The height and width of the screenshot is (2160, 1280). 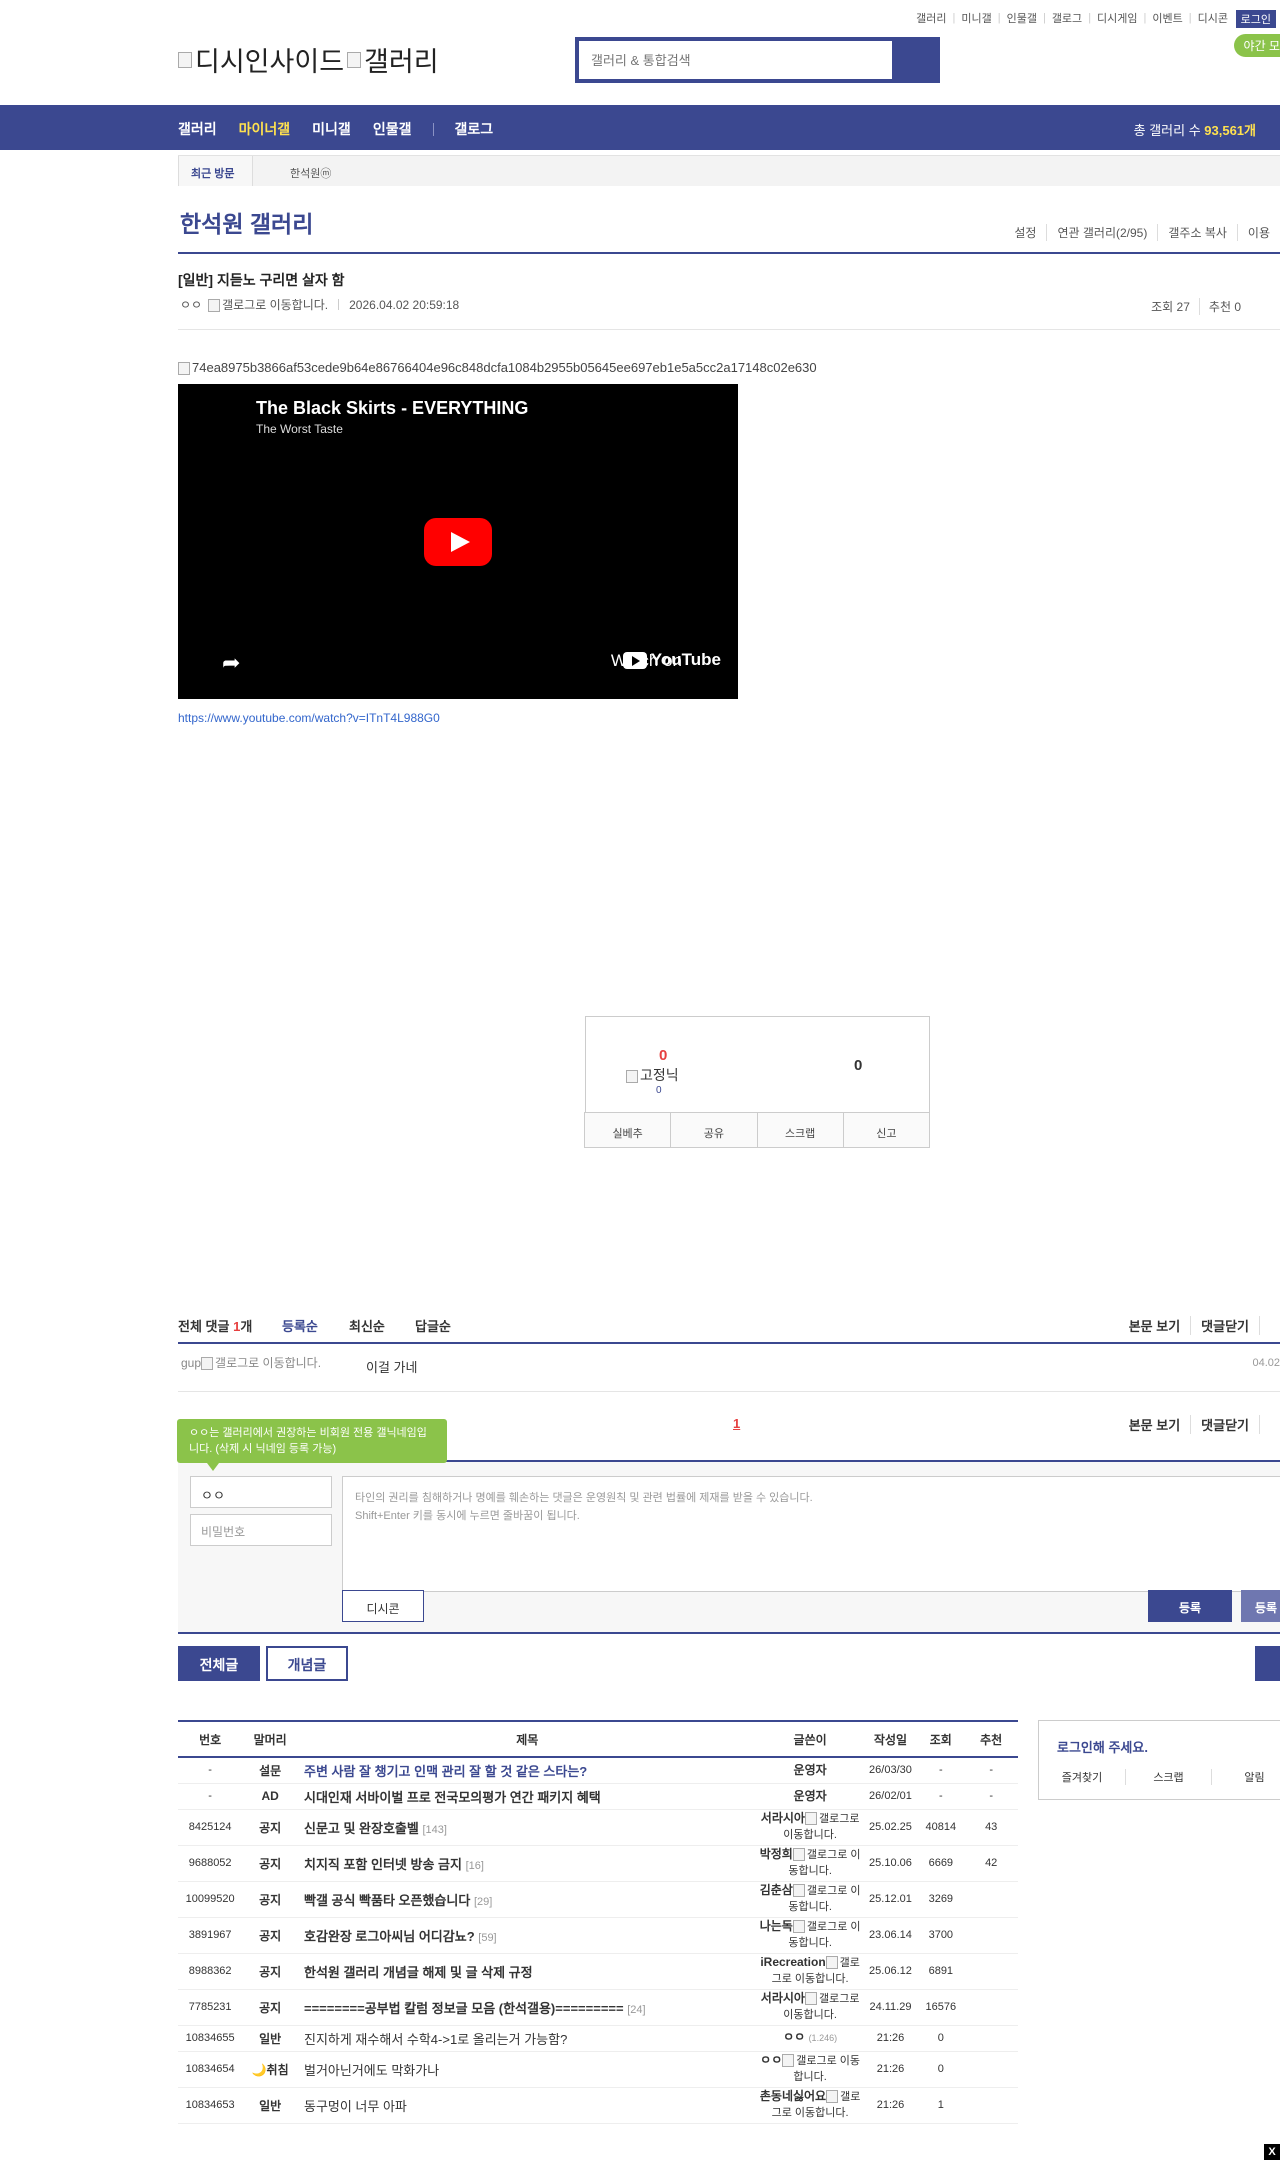 I want to click on row-title-cell: 한석원 갤러리 개념글 해제 및 글 삭제 규정, so click(x=527, y=1971).